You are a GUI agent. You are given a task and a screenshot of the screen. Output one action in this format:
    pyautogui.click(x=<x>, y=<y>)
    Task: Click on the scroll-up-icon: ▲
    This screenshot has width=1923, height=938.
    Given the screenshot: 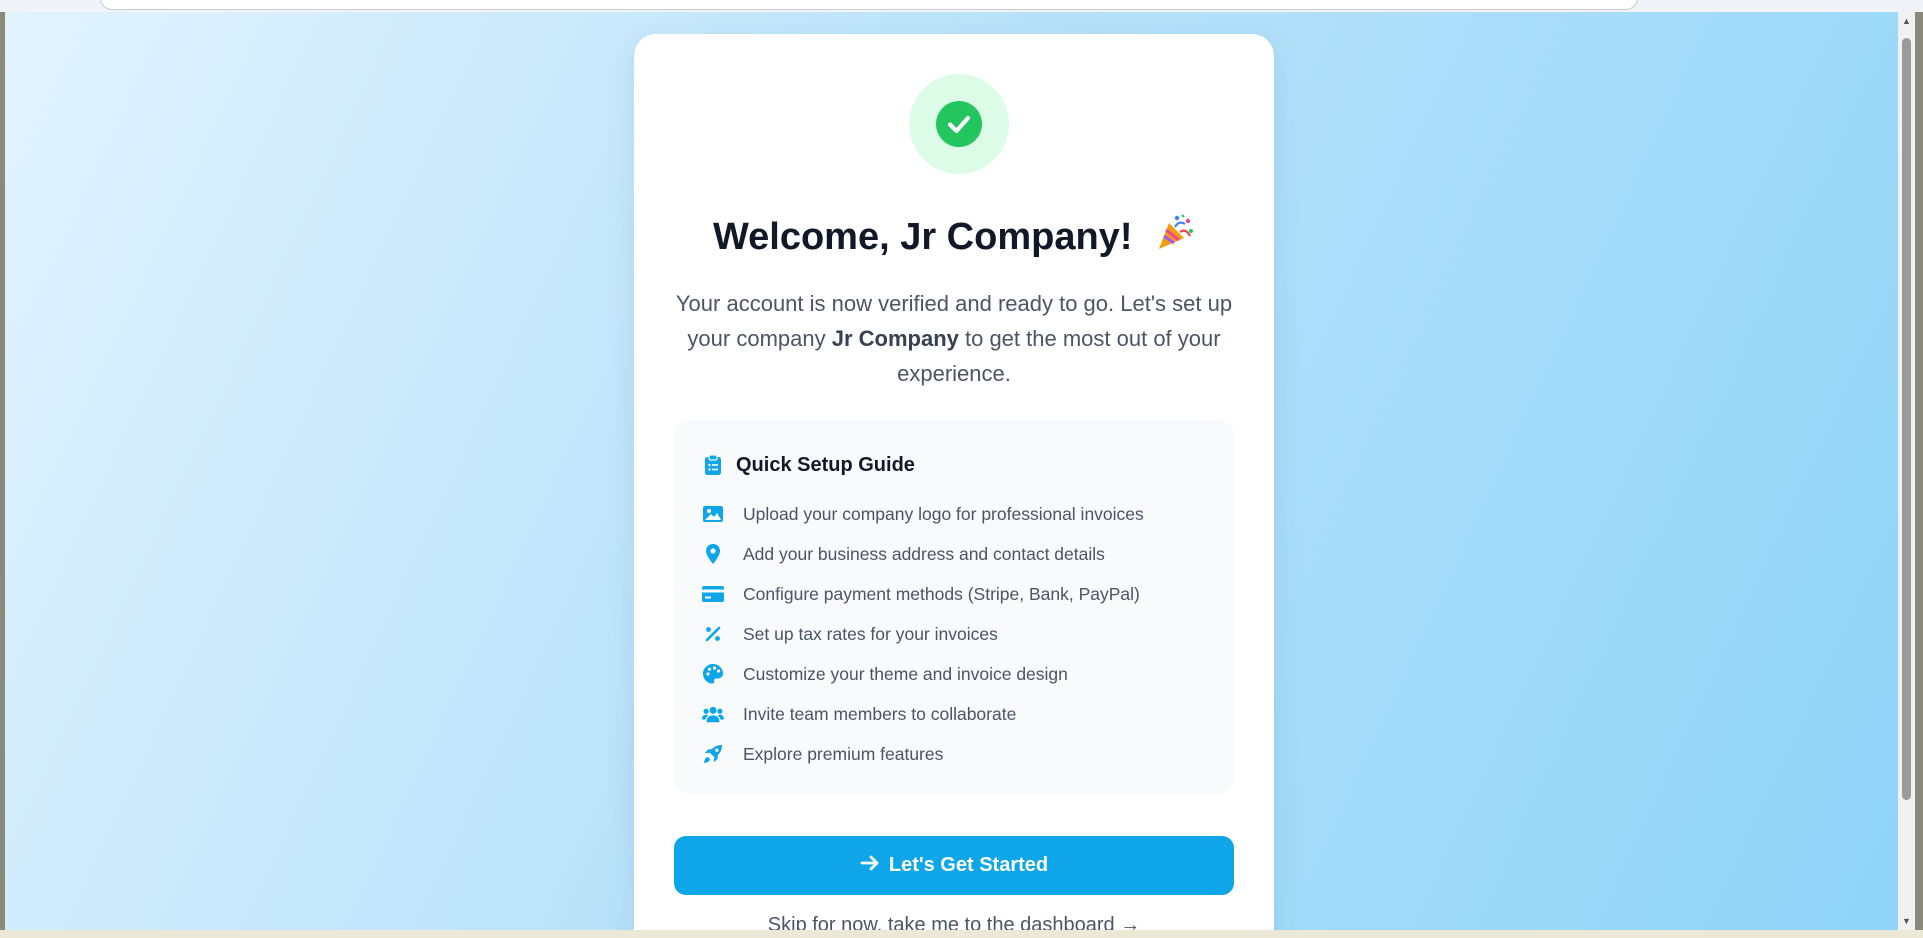 What is the action you would take?
    pyautogui.click(x=1906, y=21)
    